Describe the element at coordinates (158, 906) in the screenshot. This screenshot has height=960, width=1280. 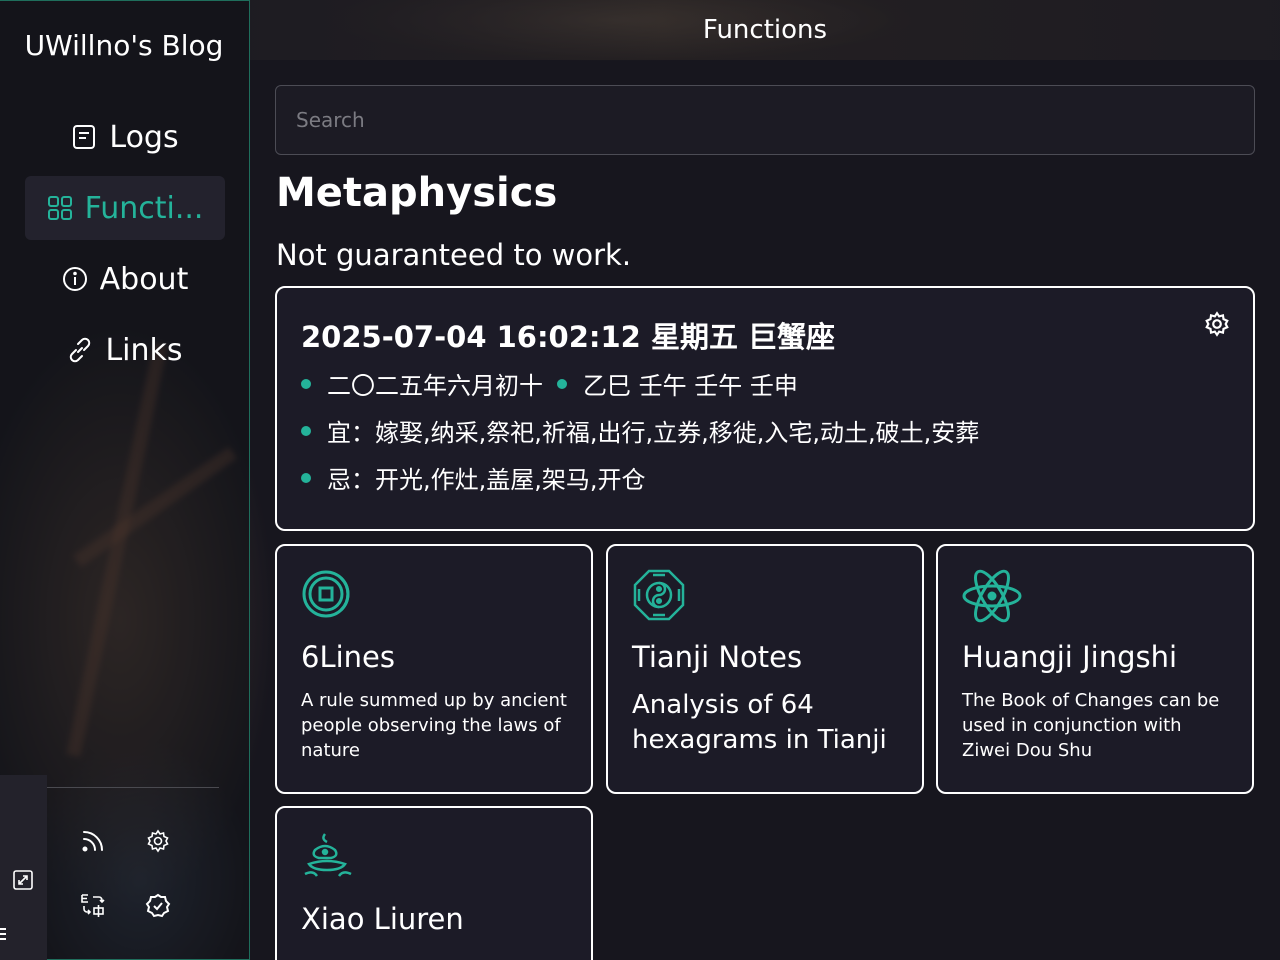
I see `theme-settings-icon` at that location.